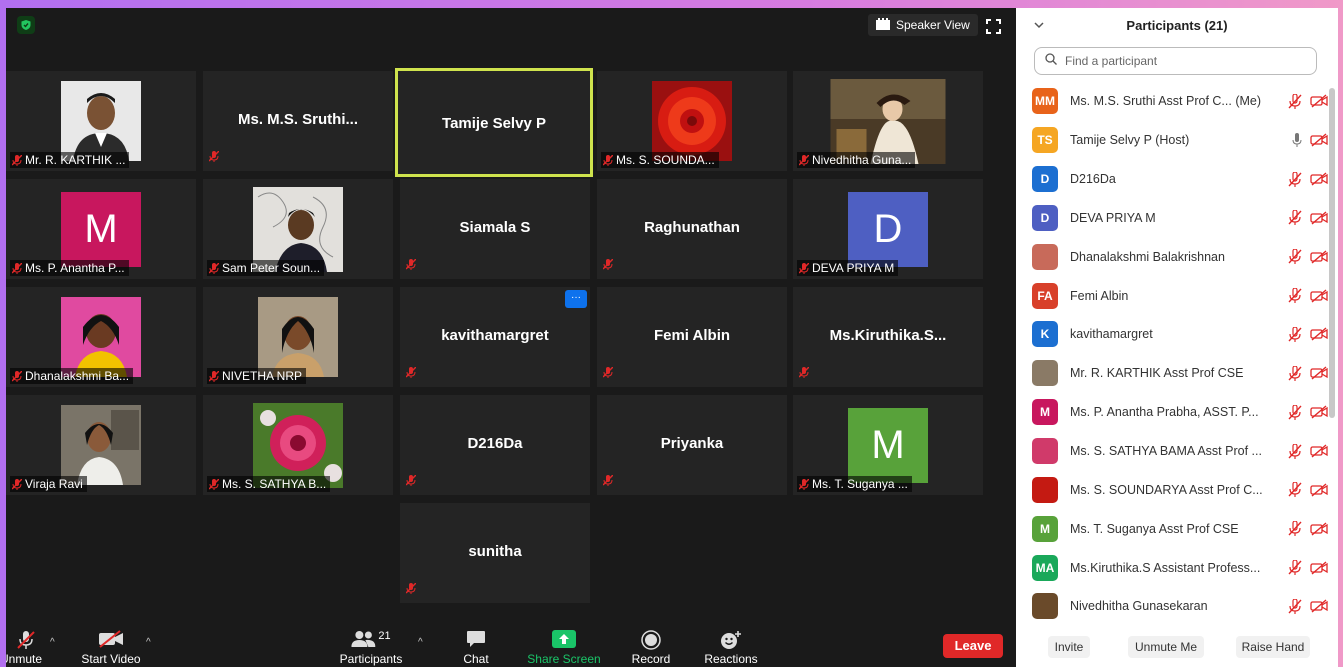 The width and height of the screenshot is (1343, 667). I want to click on participants-count: 21, so click(384, 636).